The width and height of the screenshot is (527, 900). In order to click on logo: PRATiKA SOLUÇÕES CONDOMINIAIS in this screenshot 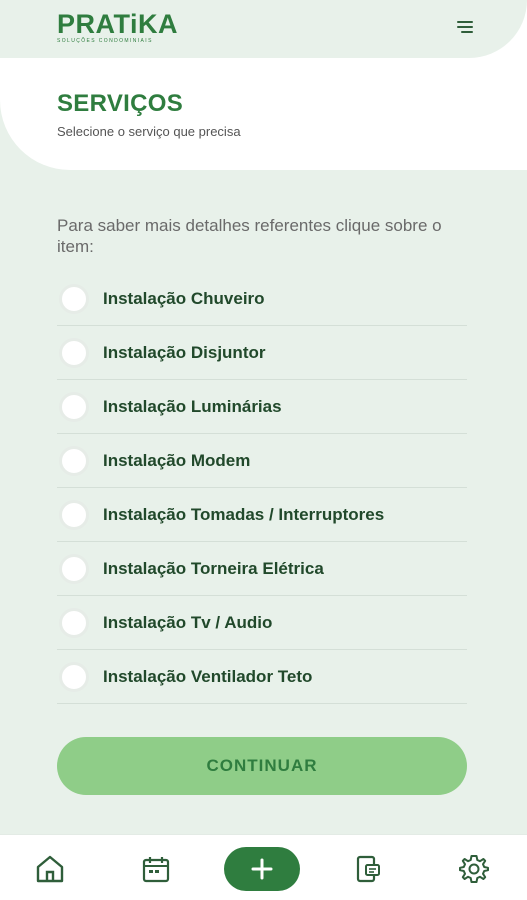, I will do `click(132, 28)`.